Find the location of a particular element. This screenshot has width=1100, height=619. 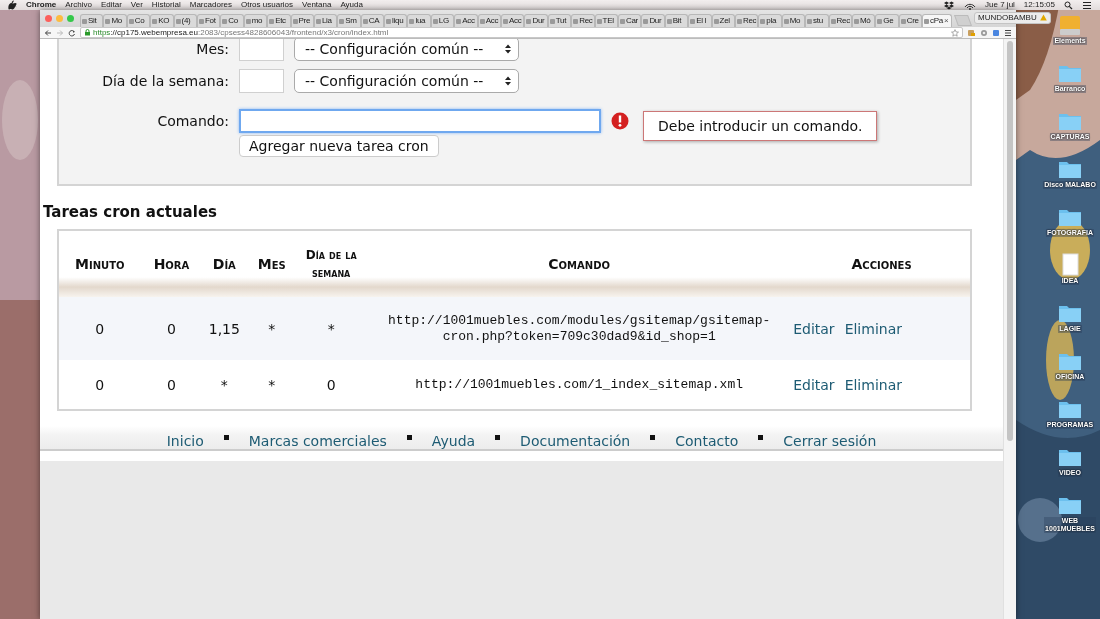

star-icon is located at coordinates (955, 32).